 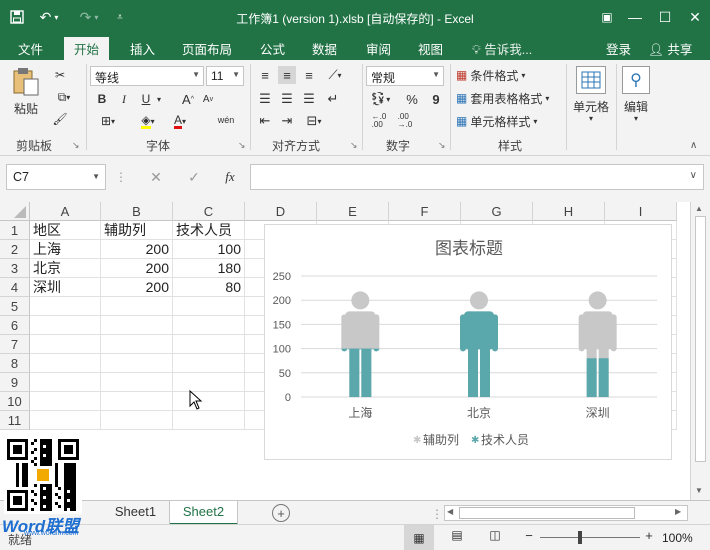 What do you see at coordinates (665, 17) in the screenshot?
I see `maximize-icon: ☐` at bounding box center [665, 17].